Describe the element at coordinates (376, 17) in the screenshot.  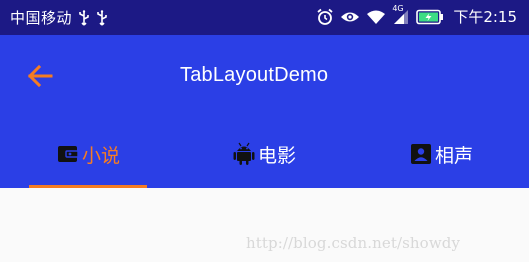
I see `wifi-icon` at that location.